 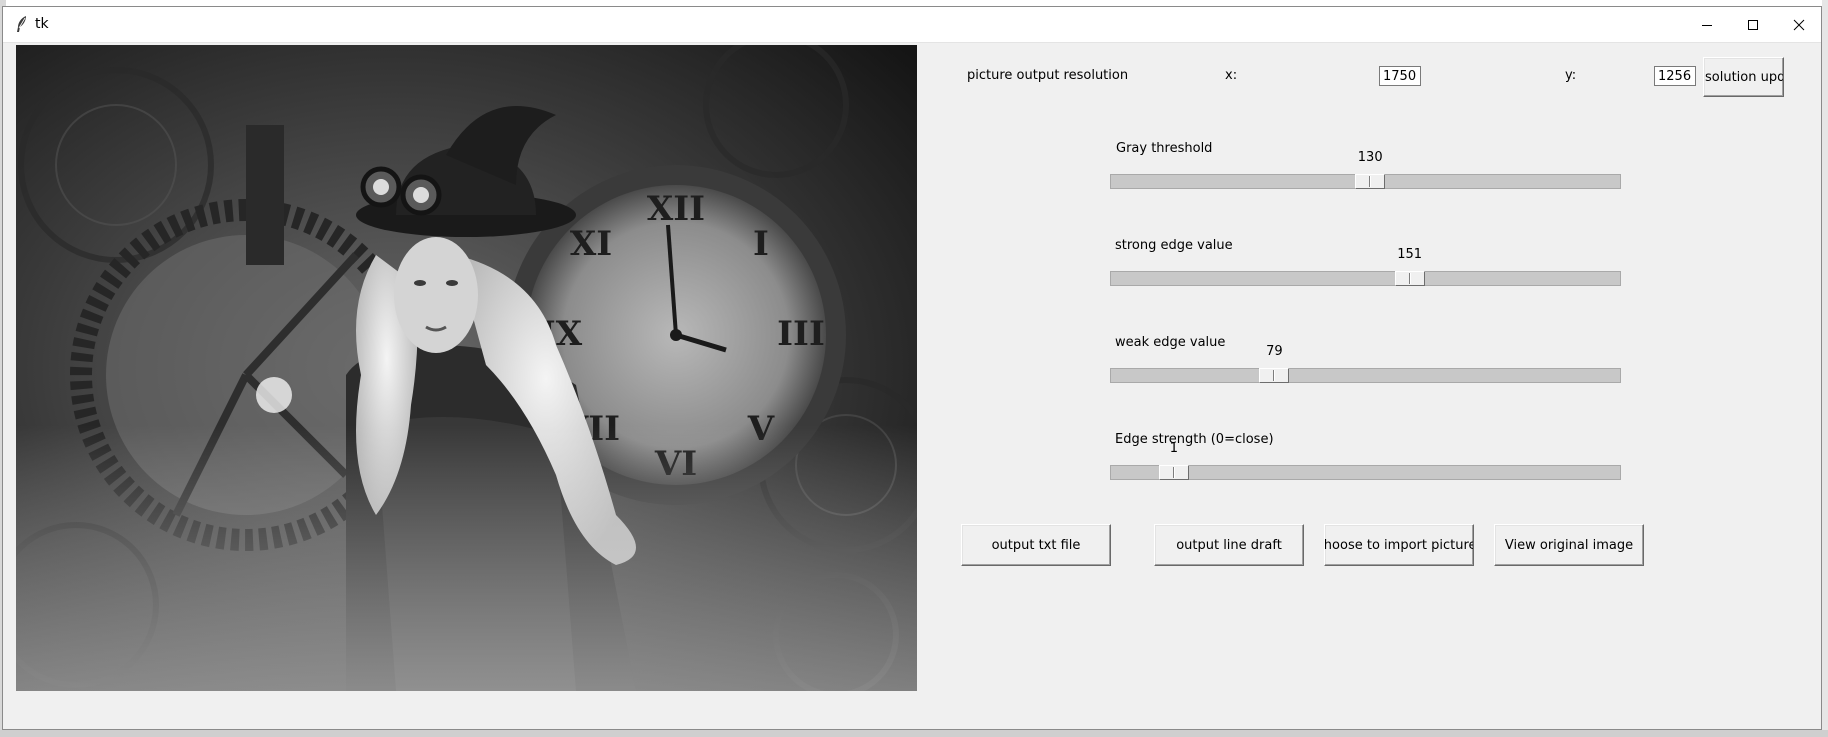 I want to click on output-line-draft-button: output line draft, so click(x=1229, y=545).